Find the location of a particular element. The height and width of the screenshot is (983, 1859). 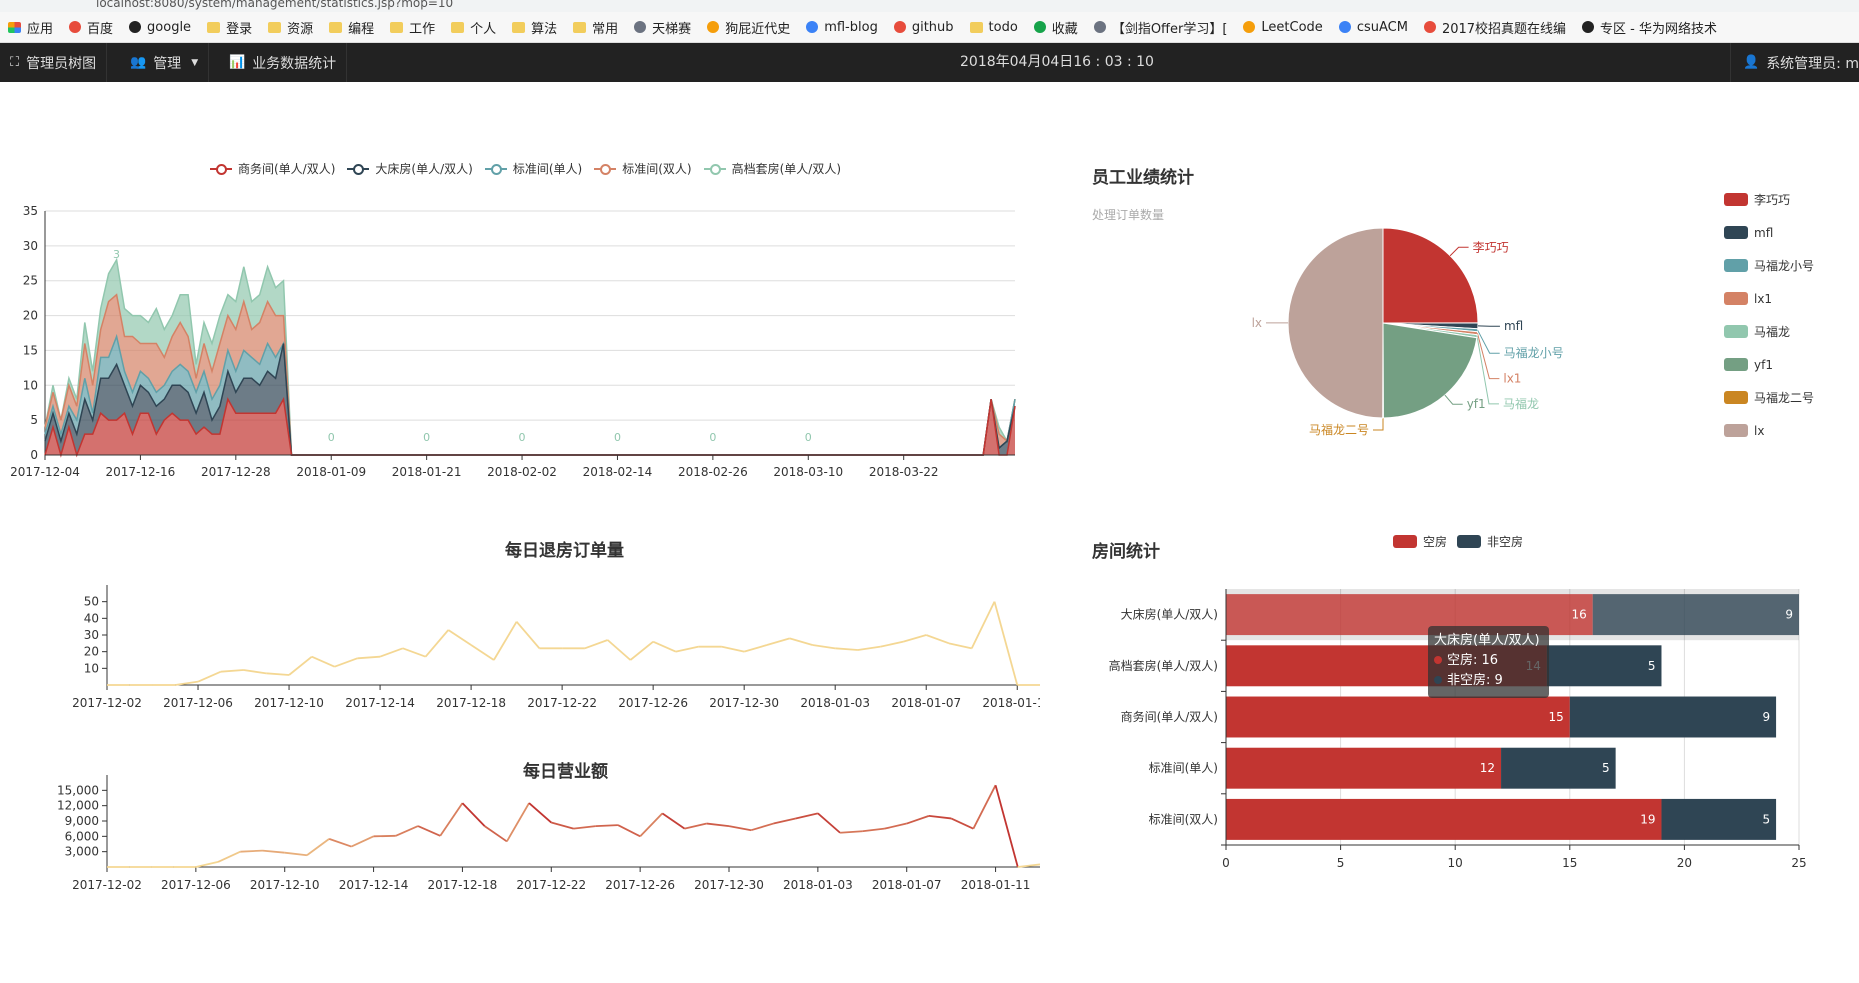

legend-item-2: 标准间(单人) is located at coordinates (533, 168).